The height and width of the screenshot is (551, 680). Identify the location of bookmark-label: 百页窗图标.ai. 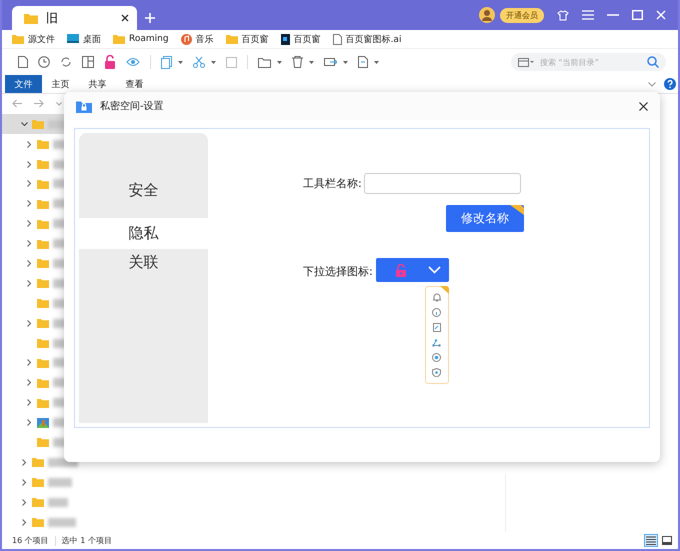
(374, 40).